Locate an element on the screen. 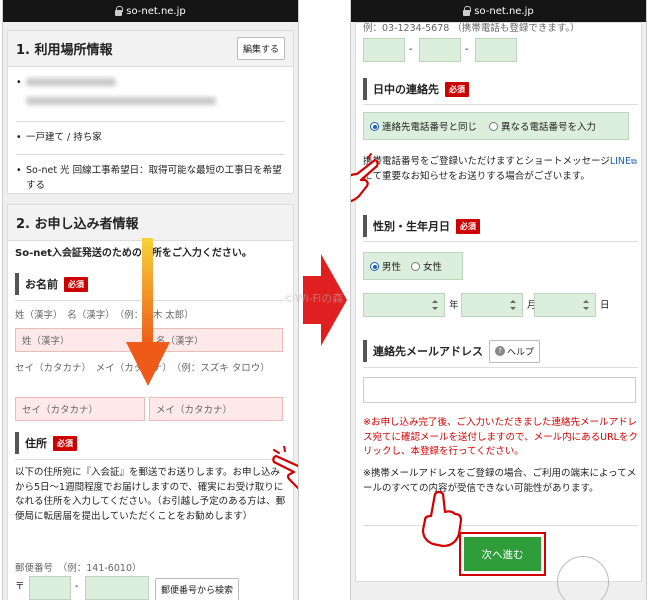 This screenshot has height=600, width=650. postal-code-second-input is located at coordinates (117, 588).